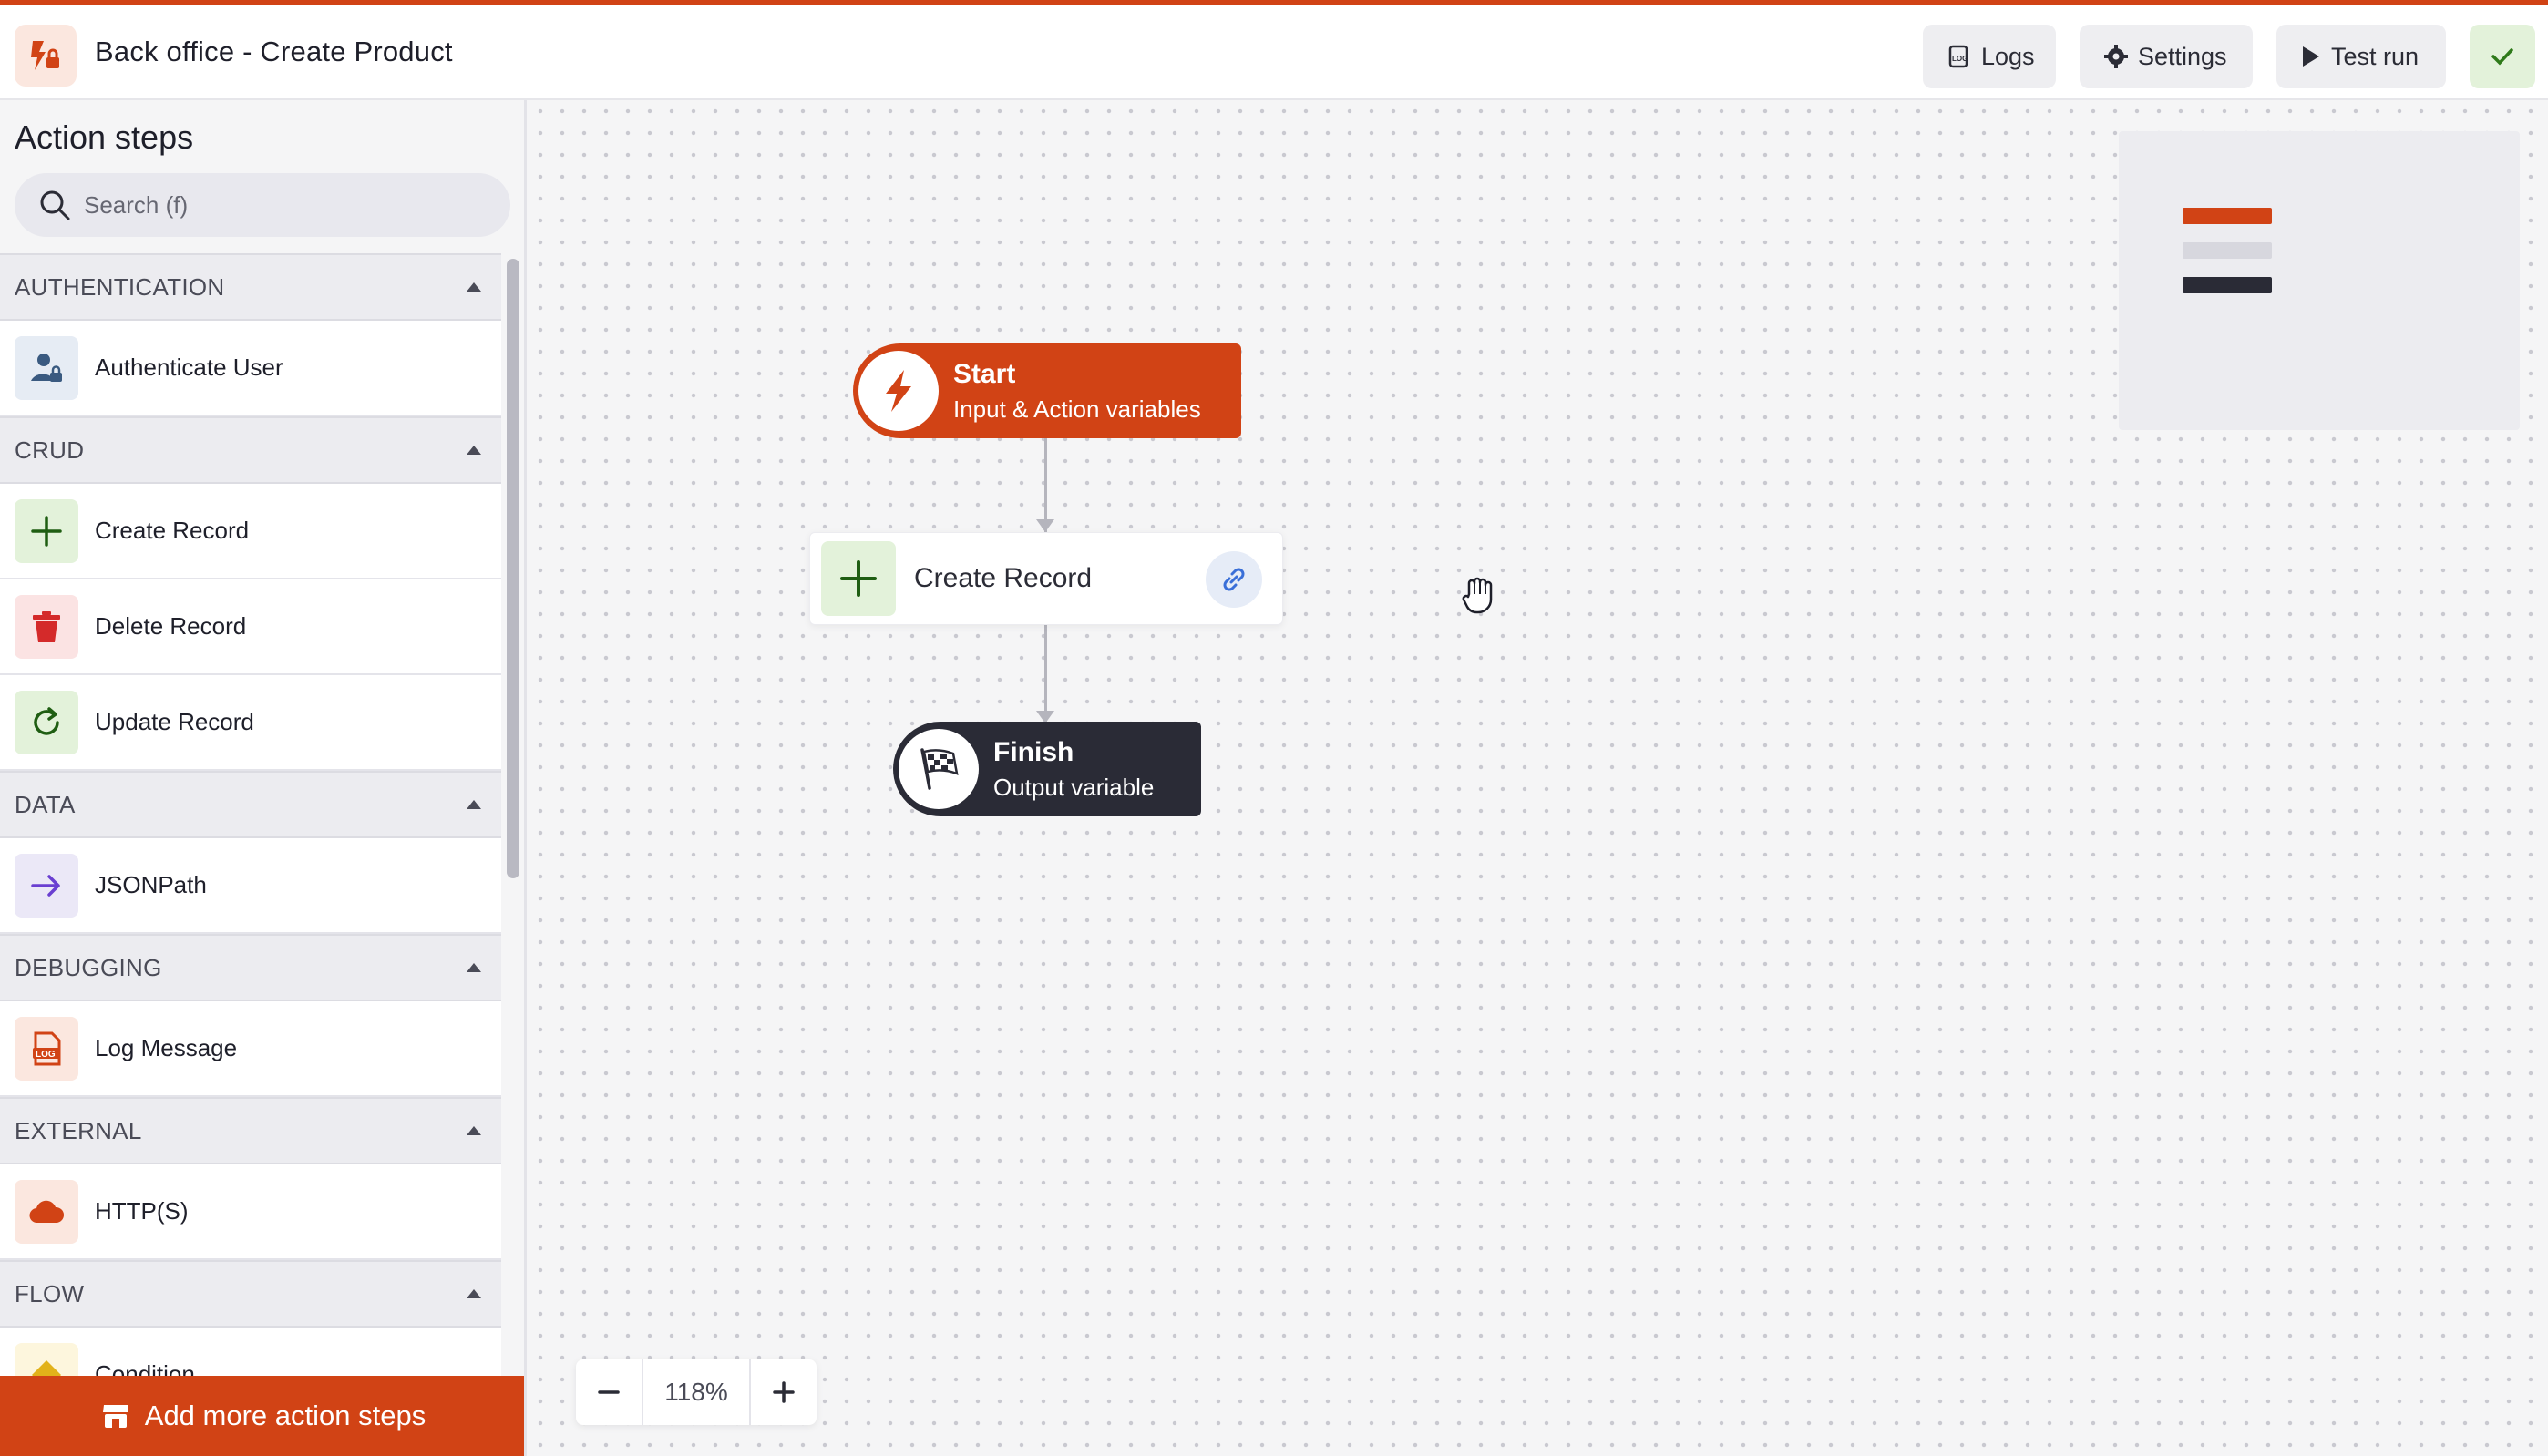  Describe the element at coordinates (45, 804) in the screenshot. I see `section-label: DATA` at that location.